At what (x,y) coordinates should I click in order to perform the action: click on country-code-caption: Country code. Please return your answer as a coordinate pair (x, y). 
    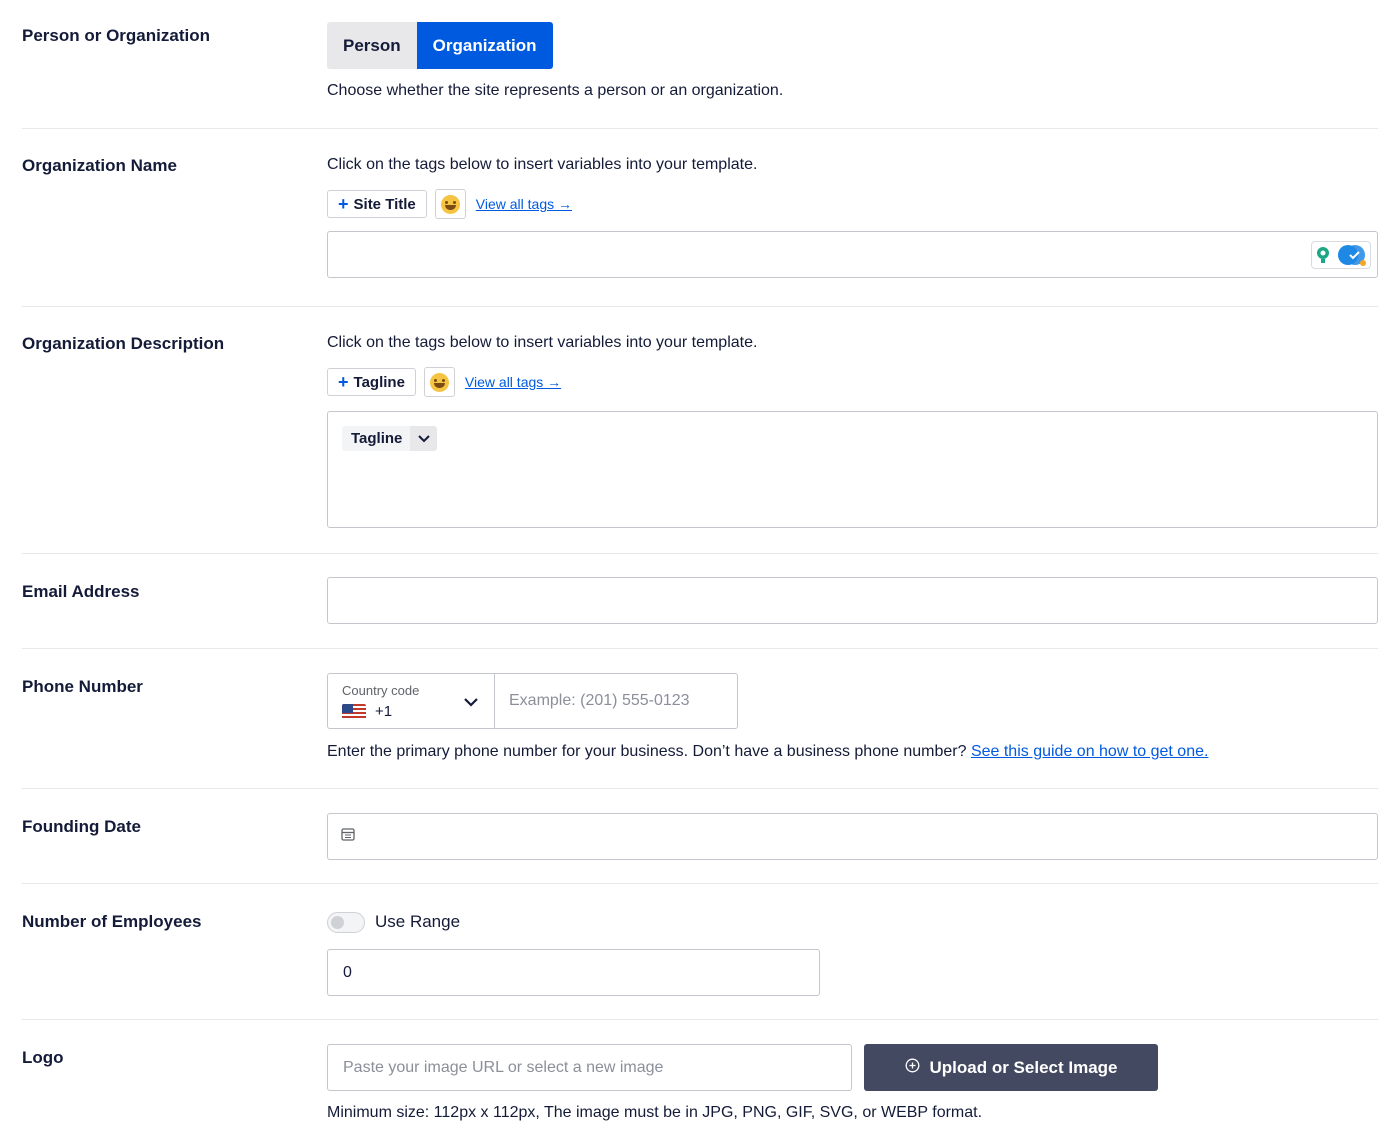
    Looking at the image, I should click on (381, 690).